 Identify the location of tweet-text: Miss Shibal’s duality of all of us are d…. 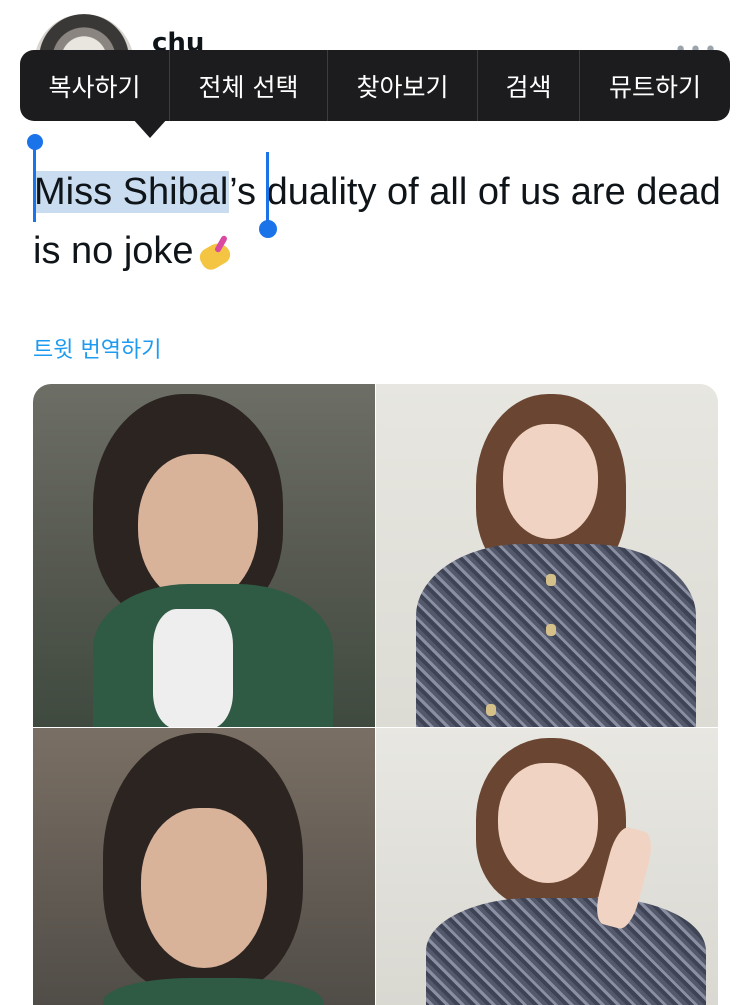
(378, 222).